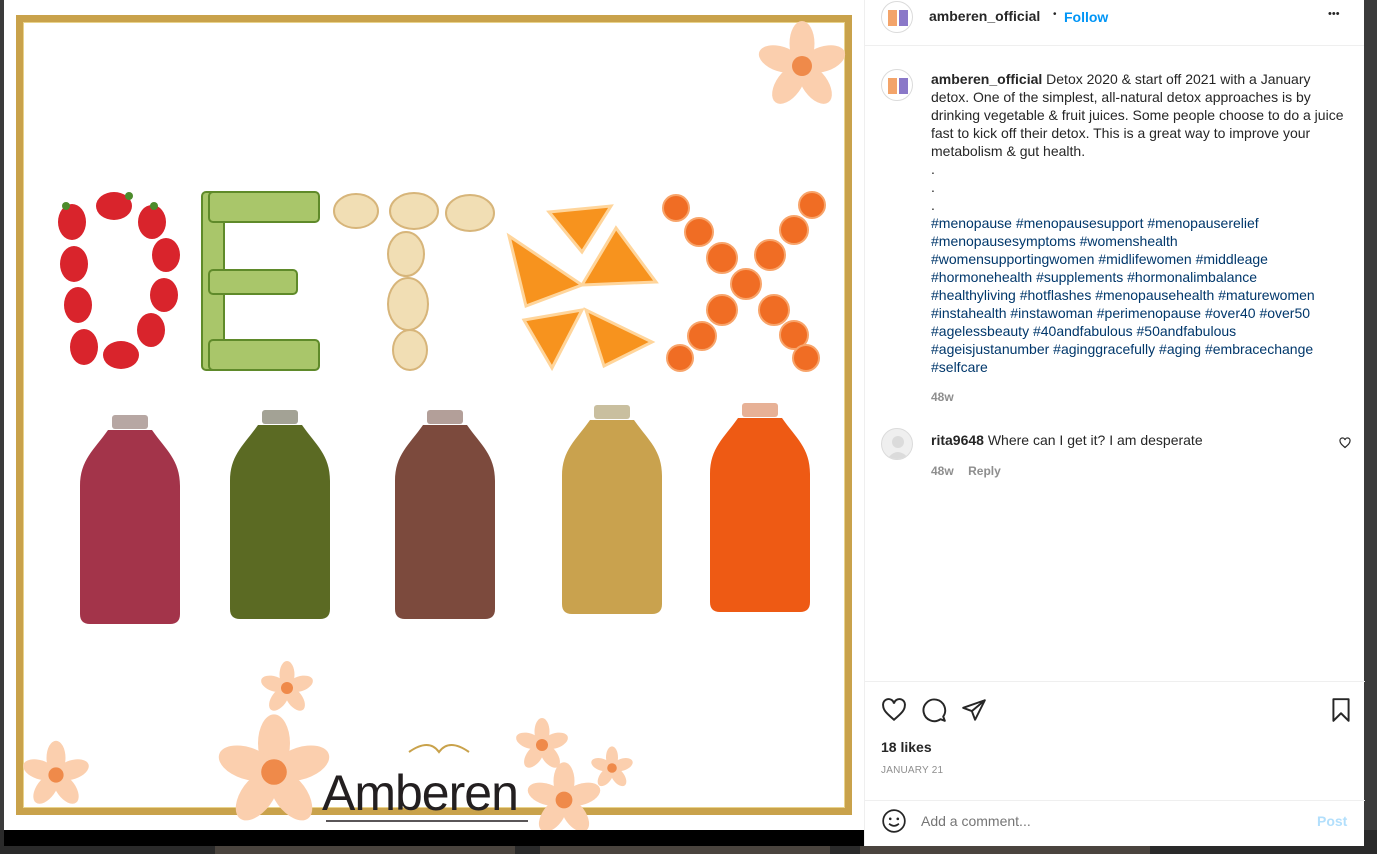  What do you see at coordinates (974, 710) in the screenshot?
I see `share-icon` at bounding box center [974, 710].